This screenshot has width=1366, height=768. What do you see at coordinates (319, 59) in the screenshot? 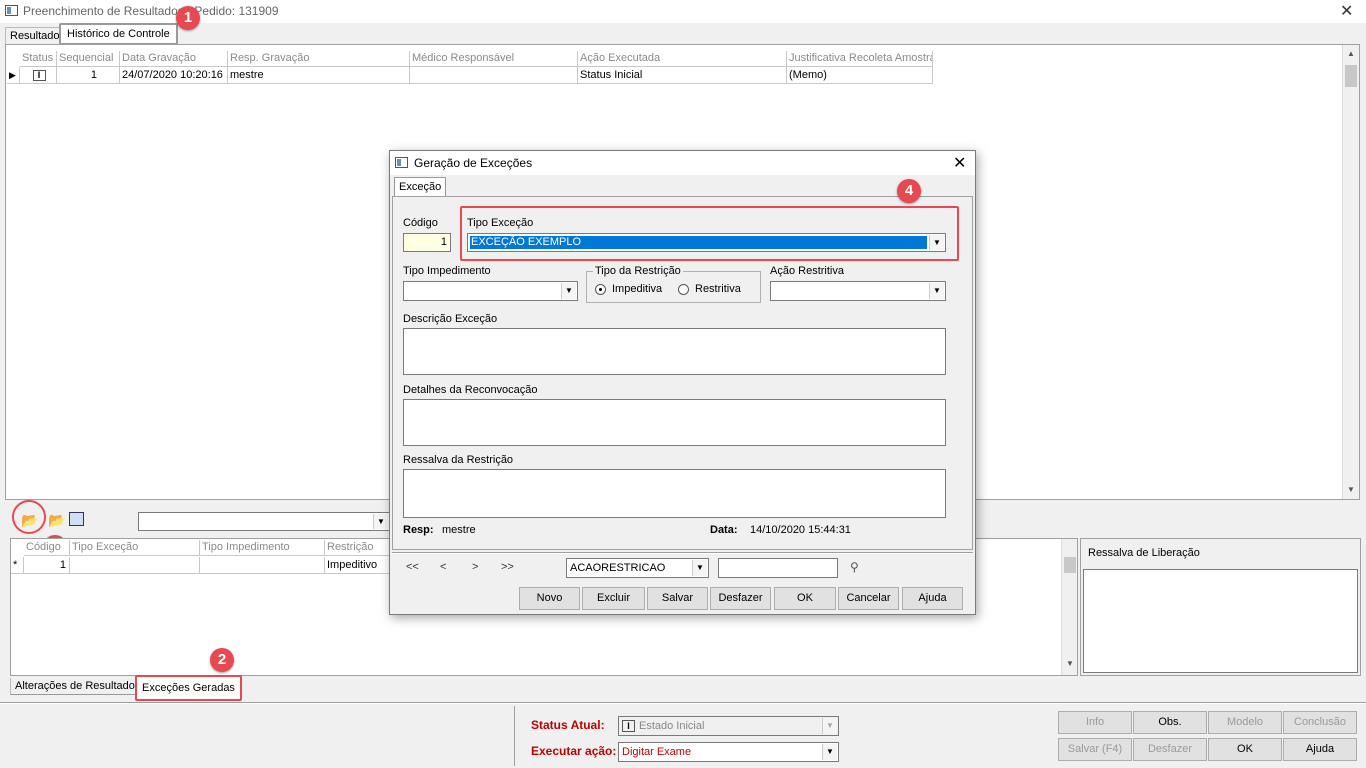
I see `history-col-resp: Resp. Gravação` at bounding box center [319, 59].